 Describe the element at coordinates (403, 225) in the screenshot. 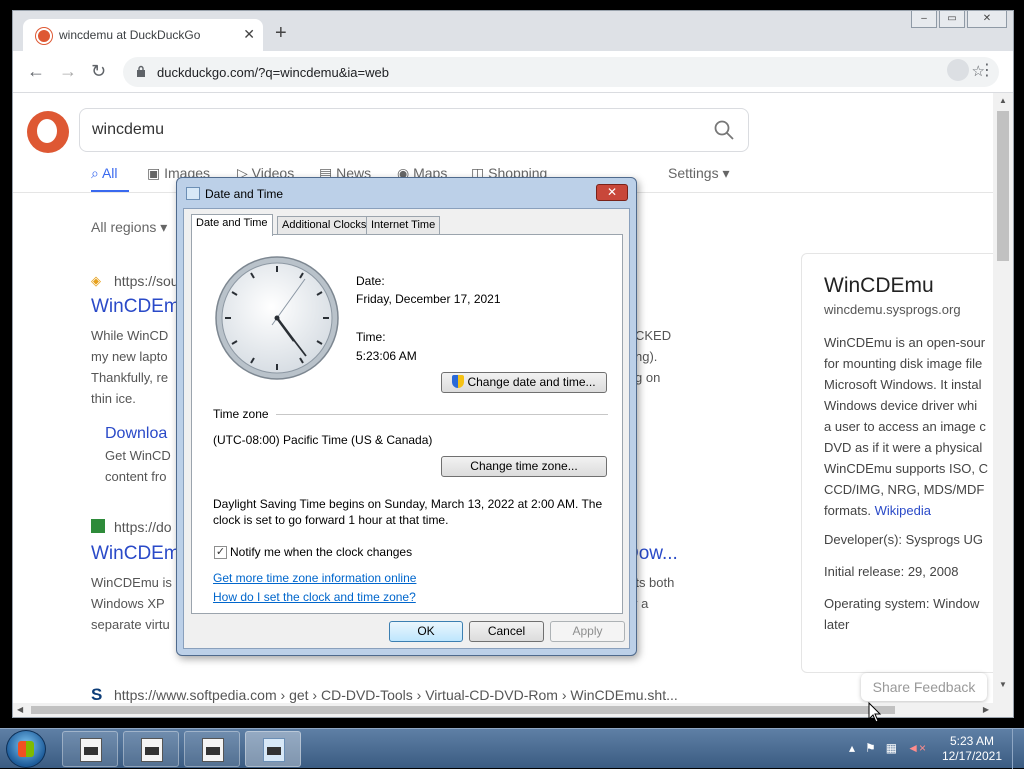

I see `tab-internet-time: Internet Time` at that location.